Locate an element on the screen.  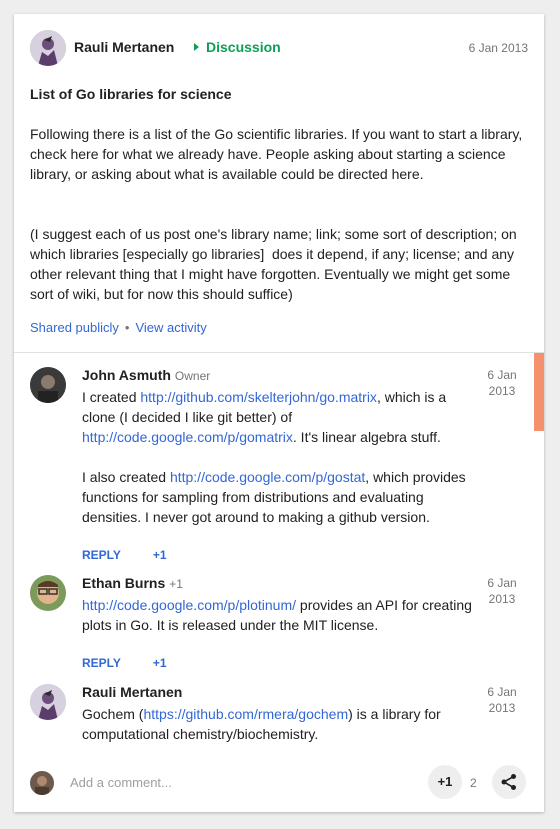
comments-scrollbar is located at coordinates (539, 553).